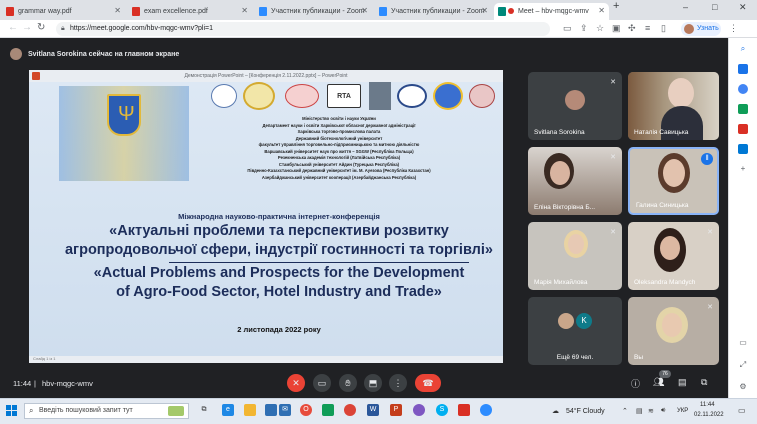 This screenshot has height=424, width=757. I want to click on skype-icon: S, so click(442, 410).